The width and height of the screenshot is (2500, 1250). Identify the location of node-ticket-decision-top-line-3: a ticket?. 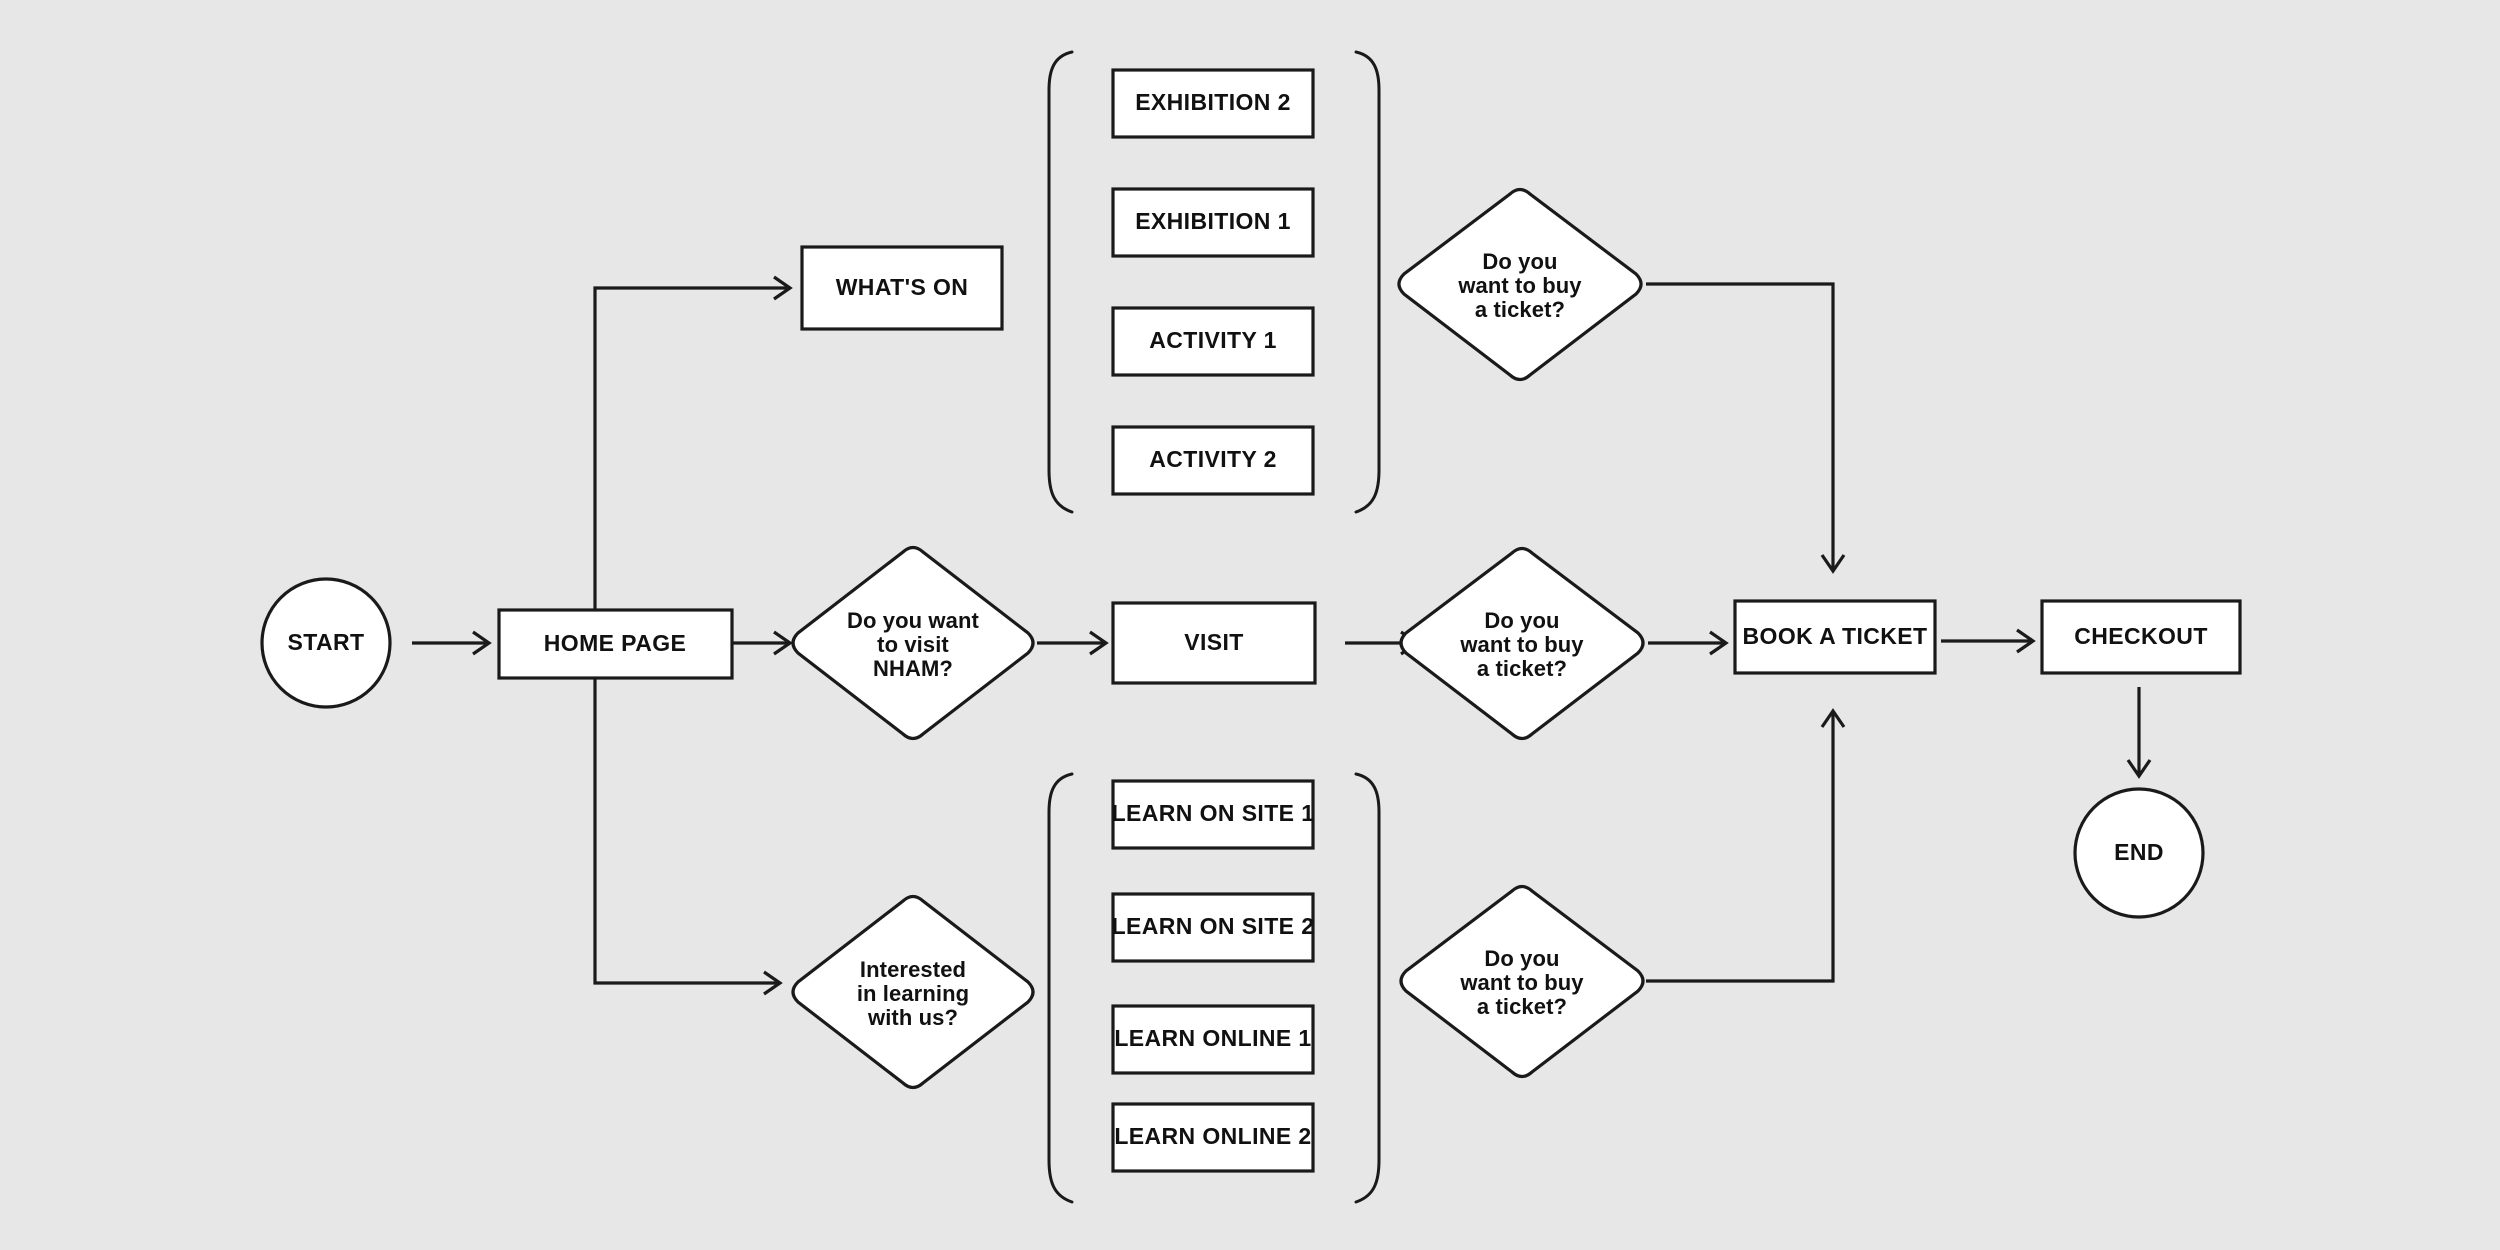
(1520, 309).